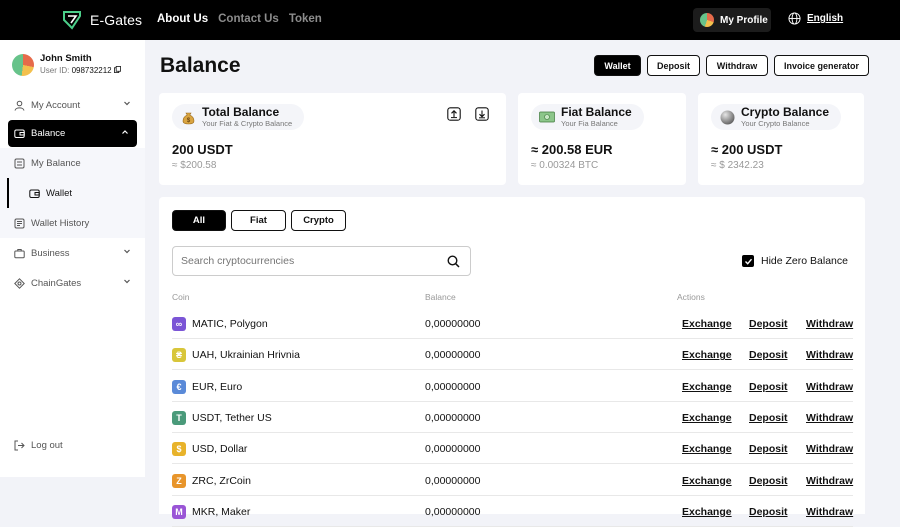  What do you see at coordinates (117, 69) in the screenshot?
I see `copy-icon` at bounding box center [117, 69].